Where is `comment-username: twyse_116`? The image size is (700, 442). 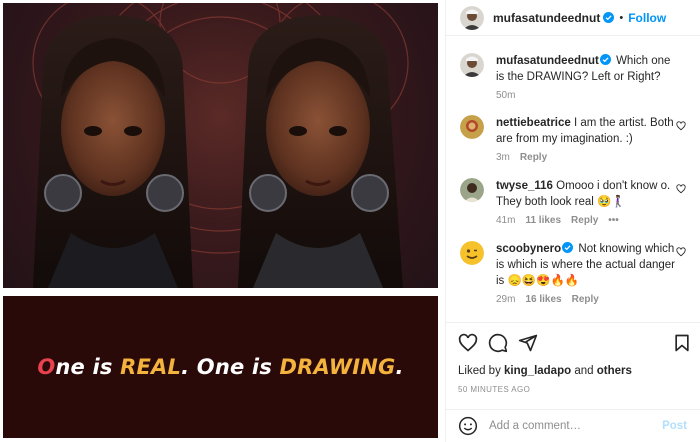
comment-username: twyse_116 is located at coordinates (524, 186).